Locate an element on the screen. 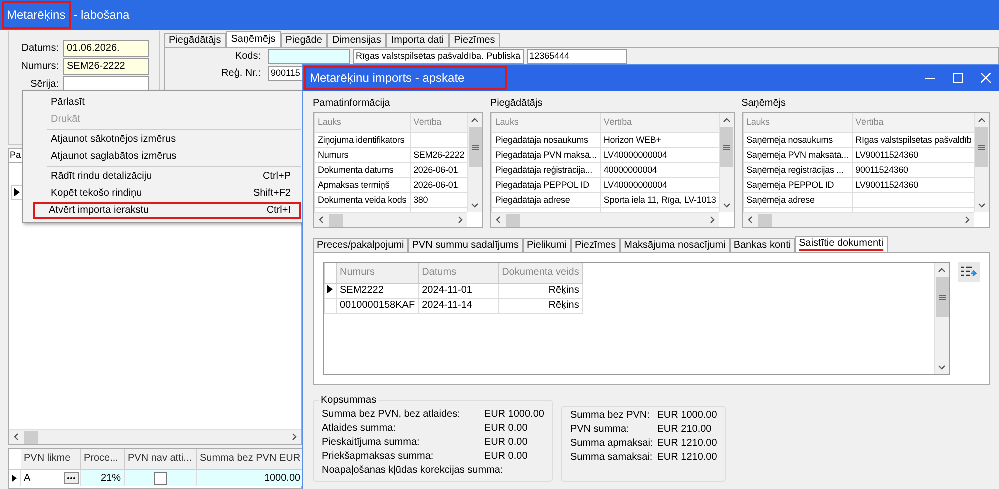 This screenshot has width=999, height=489. table-cell: SEM2222 is located at coordinates (377, 290).